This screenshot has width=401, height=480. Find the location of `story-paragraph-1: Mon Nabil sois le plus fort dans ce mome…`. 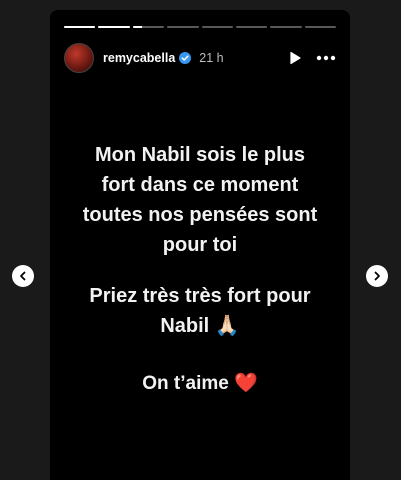

story-paragraph-1: Mon Nabil sois le plus fort dans ce mome… is located at coordinates (200, 200).